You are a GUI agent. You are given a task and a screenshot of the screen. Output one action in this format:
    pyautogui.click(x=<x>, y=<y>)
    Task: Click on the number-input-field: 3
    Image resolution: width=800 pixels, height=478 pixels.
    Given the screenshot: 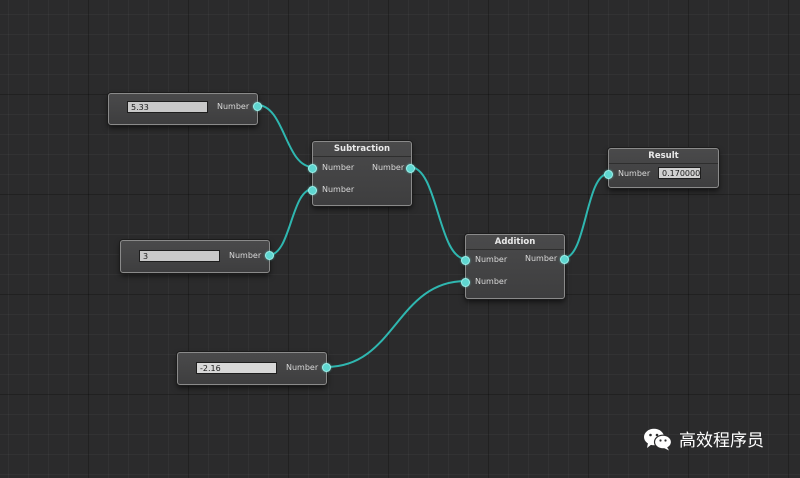 What is the action you would take?
    pyautogui.click(x=179, y=256)
    